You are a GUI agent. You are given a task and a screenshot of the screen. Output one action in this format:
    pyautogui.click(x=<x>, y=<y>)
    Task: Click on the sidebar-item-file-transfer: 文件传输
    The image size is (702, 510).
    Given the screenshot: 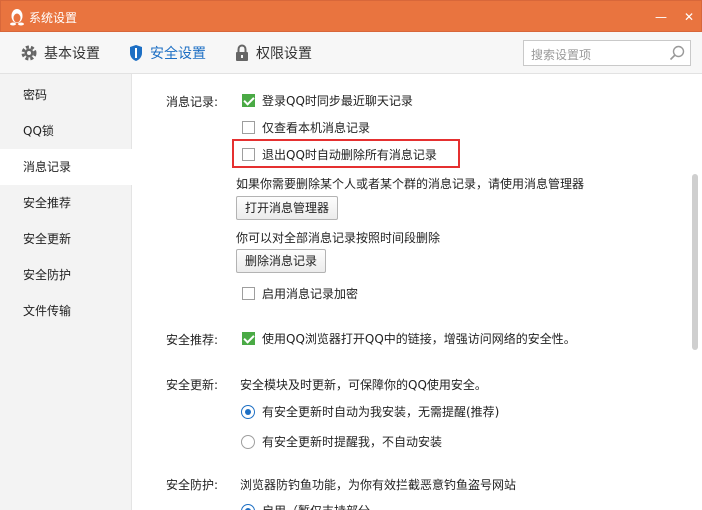 What is the action you would take?
    pyautogui.click(x=66, y=311)
    